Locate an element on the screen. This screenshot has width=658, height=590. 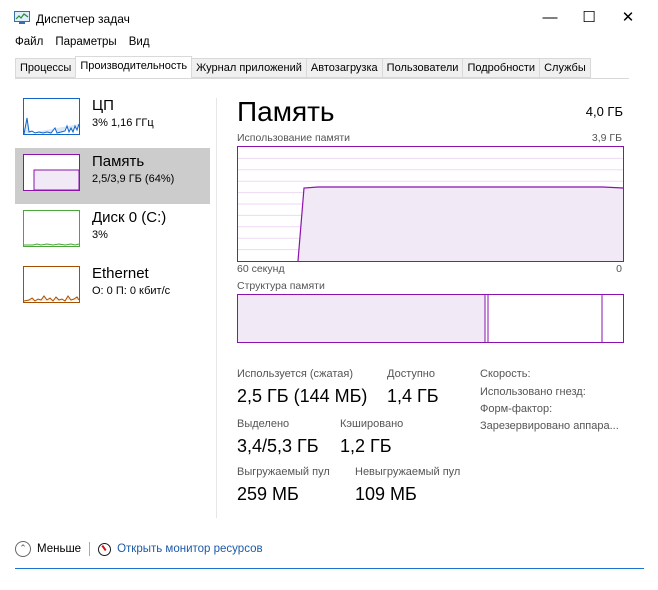
tab-details: Подробности is located at coordinates (501, 68).